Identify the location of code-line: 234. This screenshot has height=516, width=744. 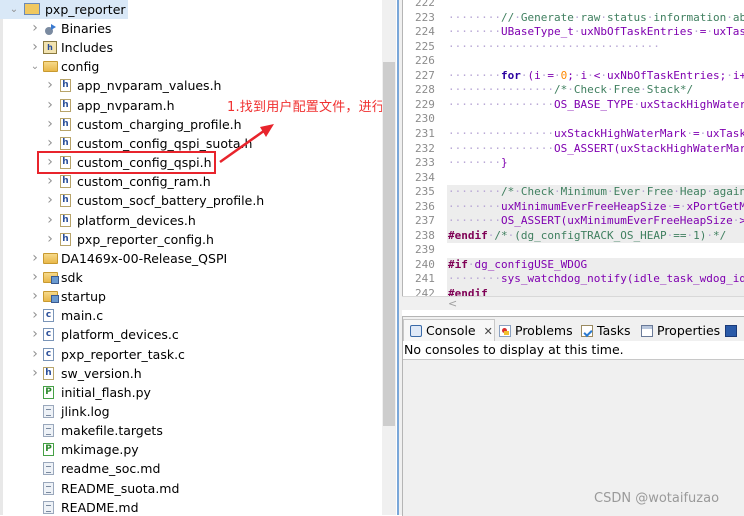
(573, 178).